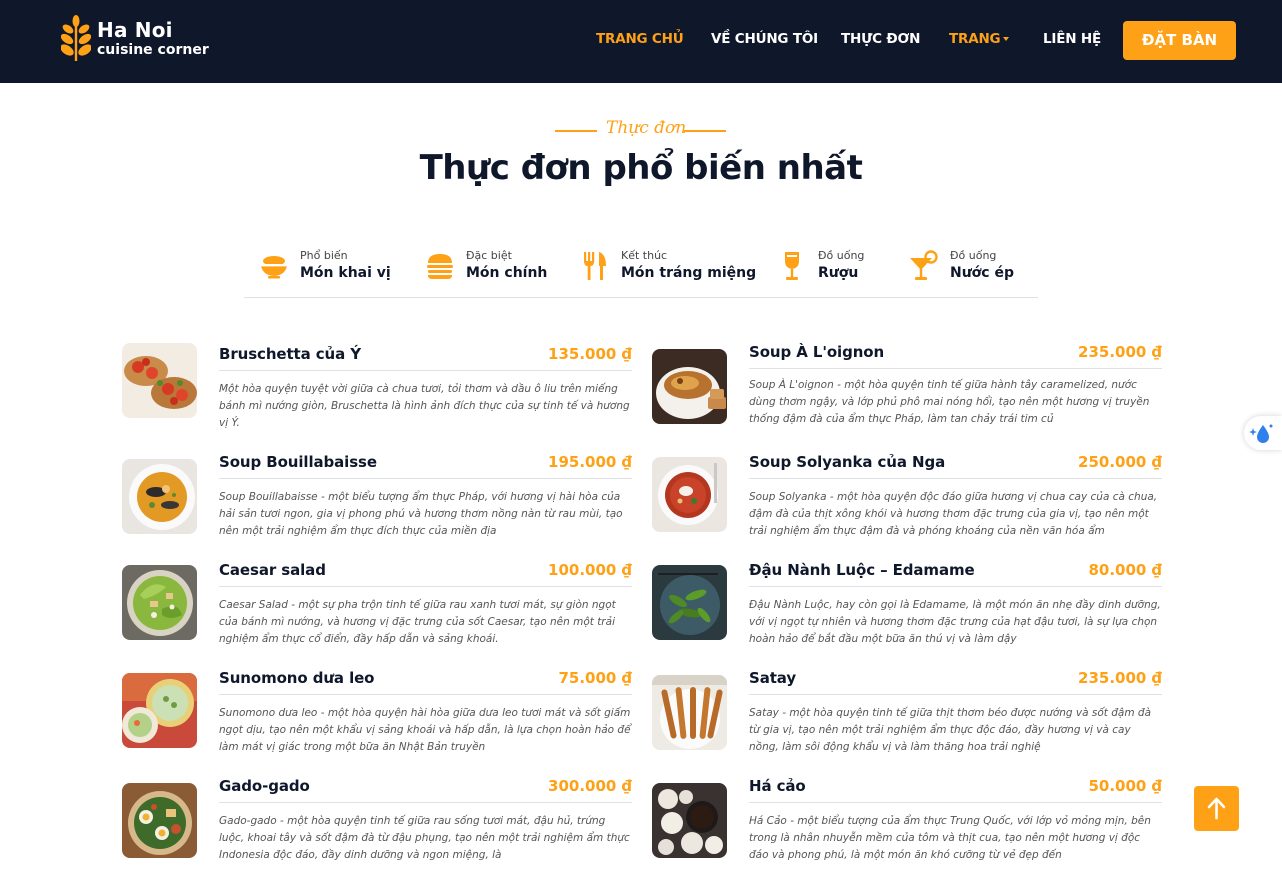 The width and height of the screenshot is (1282, 875). Describe the element at coordinates (590, 786) in the screenshot. I see `item-price: 300.000 ₫` at that location.